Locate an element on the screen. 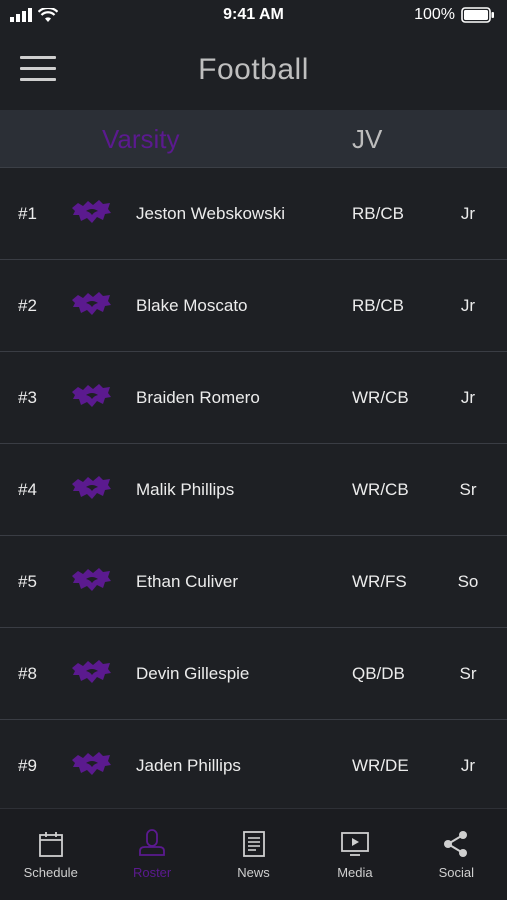 This screenshot has height=900, width=507. roster-row: #8 Devin Gillespie QB/DB Sr is located at coordinates (253, 674).